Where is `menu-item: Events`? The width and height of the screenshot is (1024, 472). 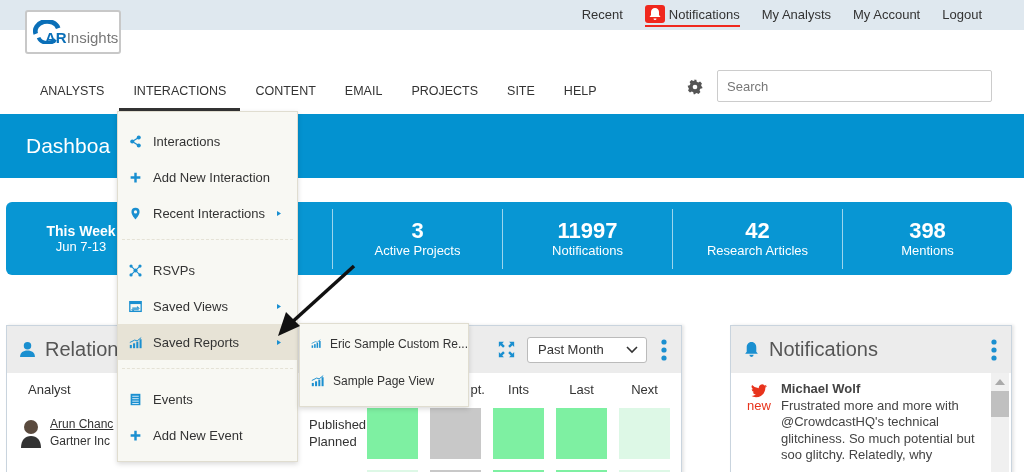 menu-item: Events is located at coordinates (207, 399).